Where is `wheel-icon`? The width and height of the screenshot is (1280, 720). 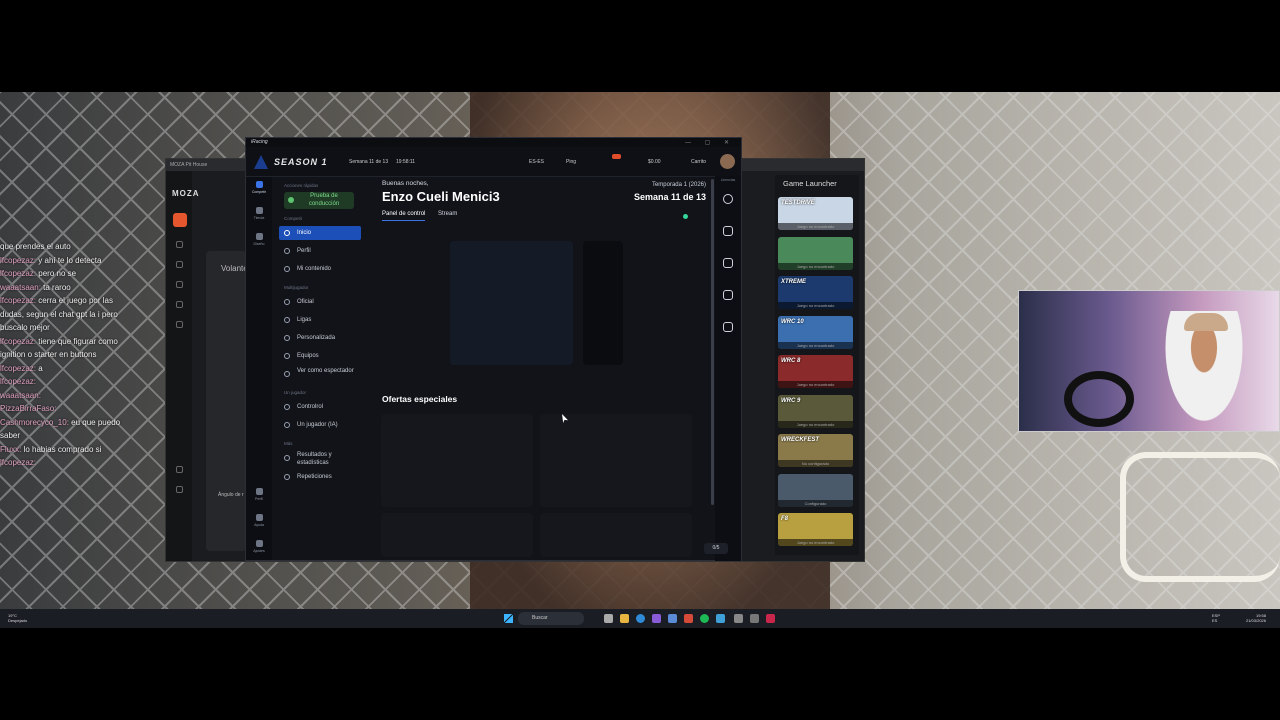
wheel-icon is located at coordinates (179, 244).